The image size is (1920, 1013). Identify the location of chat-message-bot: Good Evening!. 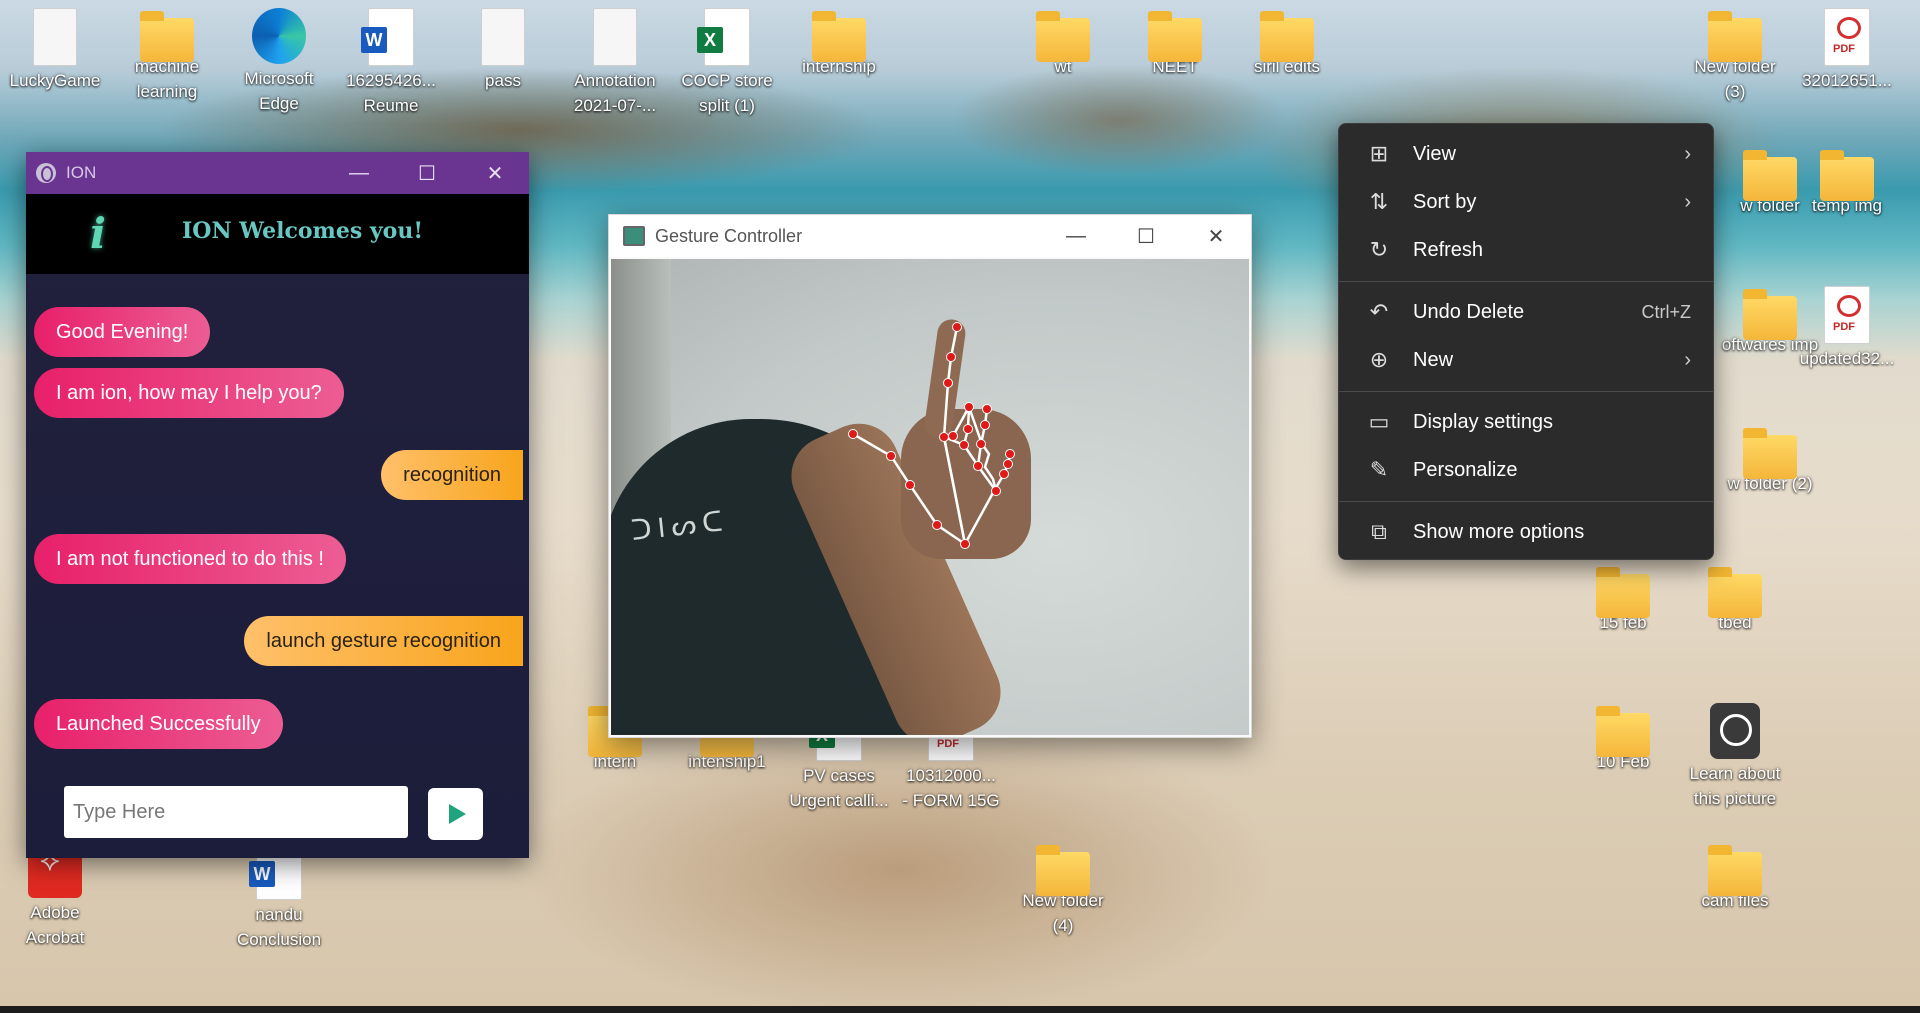
(122, 332).